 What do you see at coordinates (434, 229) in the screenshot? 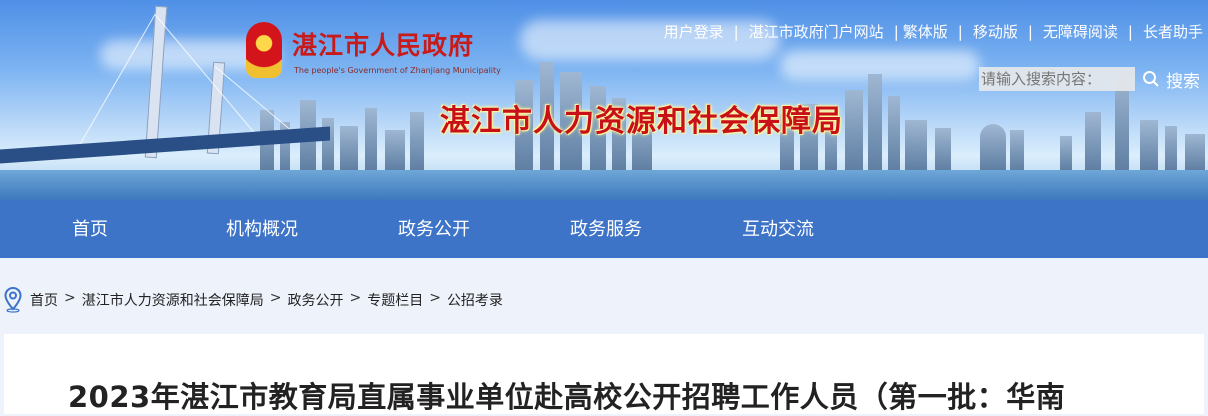
I see `nav-item-gov-affairs-public: 政务公开` at bounding box center [434, 229].